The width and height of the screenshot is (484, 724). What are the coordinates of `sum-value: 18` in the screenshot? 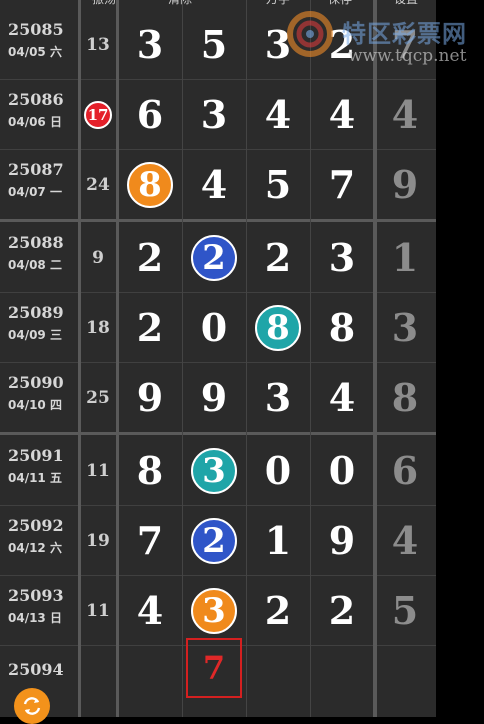 It's located at (98, 327).